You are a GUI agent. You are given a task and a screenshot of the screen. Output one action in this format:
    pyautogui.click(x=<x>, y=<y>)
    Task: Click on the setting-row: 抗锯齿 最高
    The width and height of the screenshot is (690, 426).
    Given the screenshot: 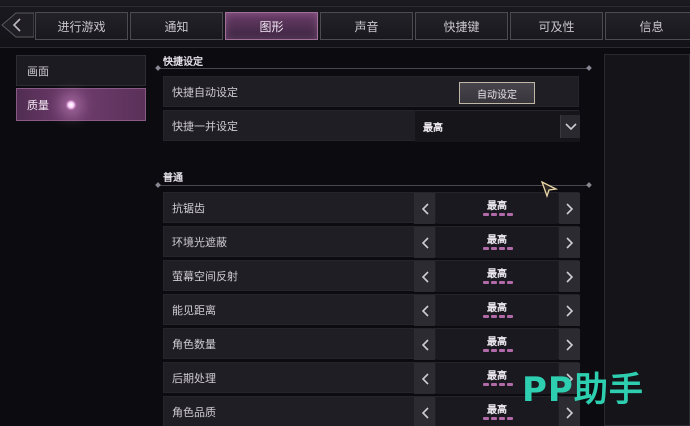 What is the action you would take?
    pyautogui.click(x=371, y=208)
    